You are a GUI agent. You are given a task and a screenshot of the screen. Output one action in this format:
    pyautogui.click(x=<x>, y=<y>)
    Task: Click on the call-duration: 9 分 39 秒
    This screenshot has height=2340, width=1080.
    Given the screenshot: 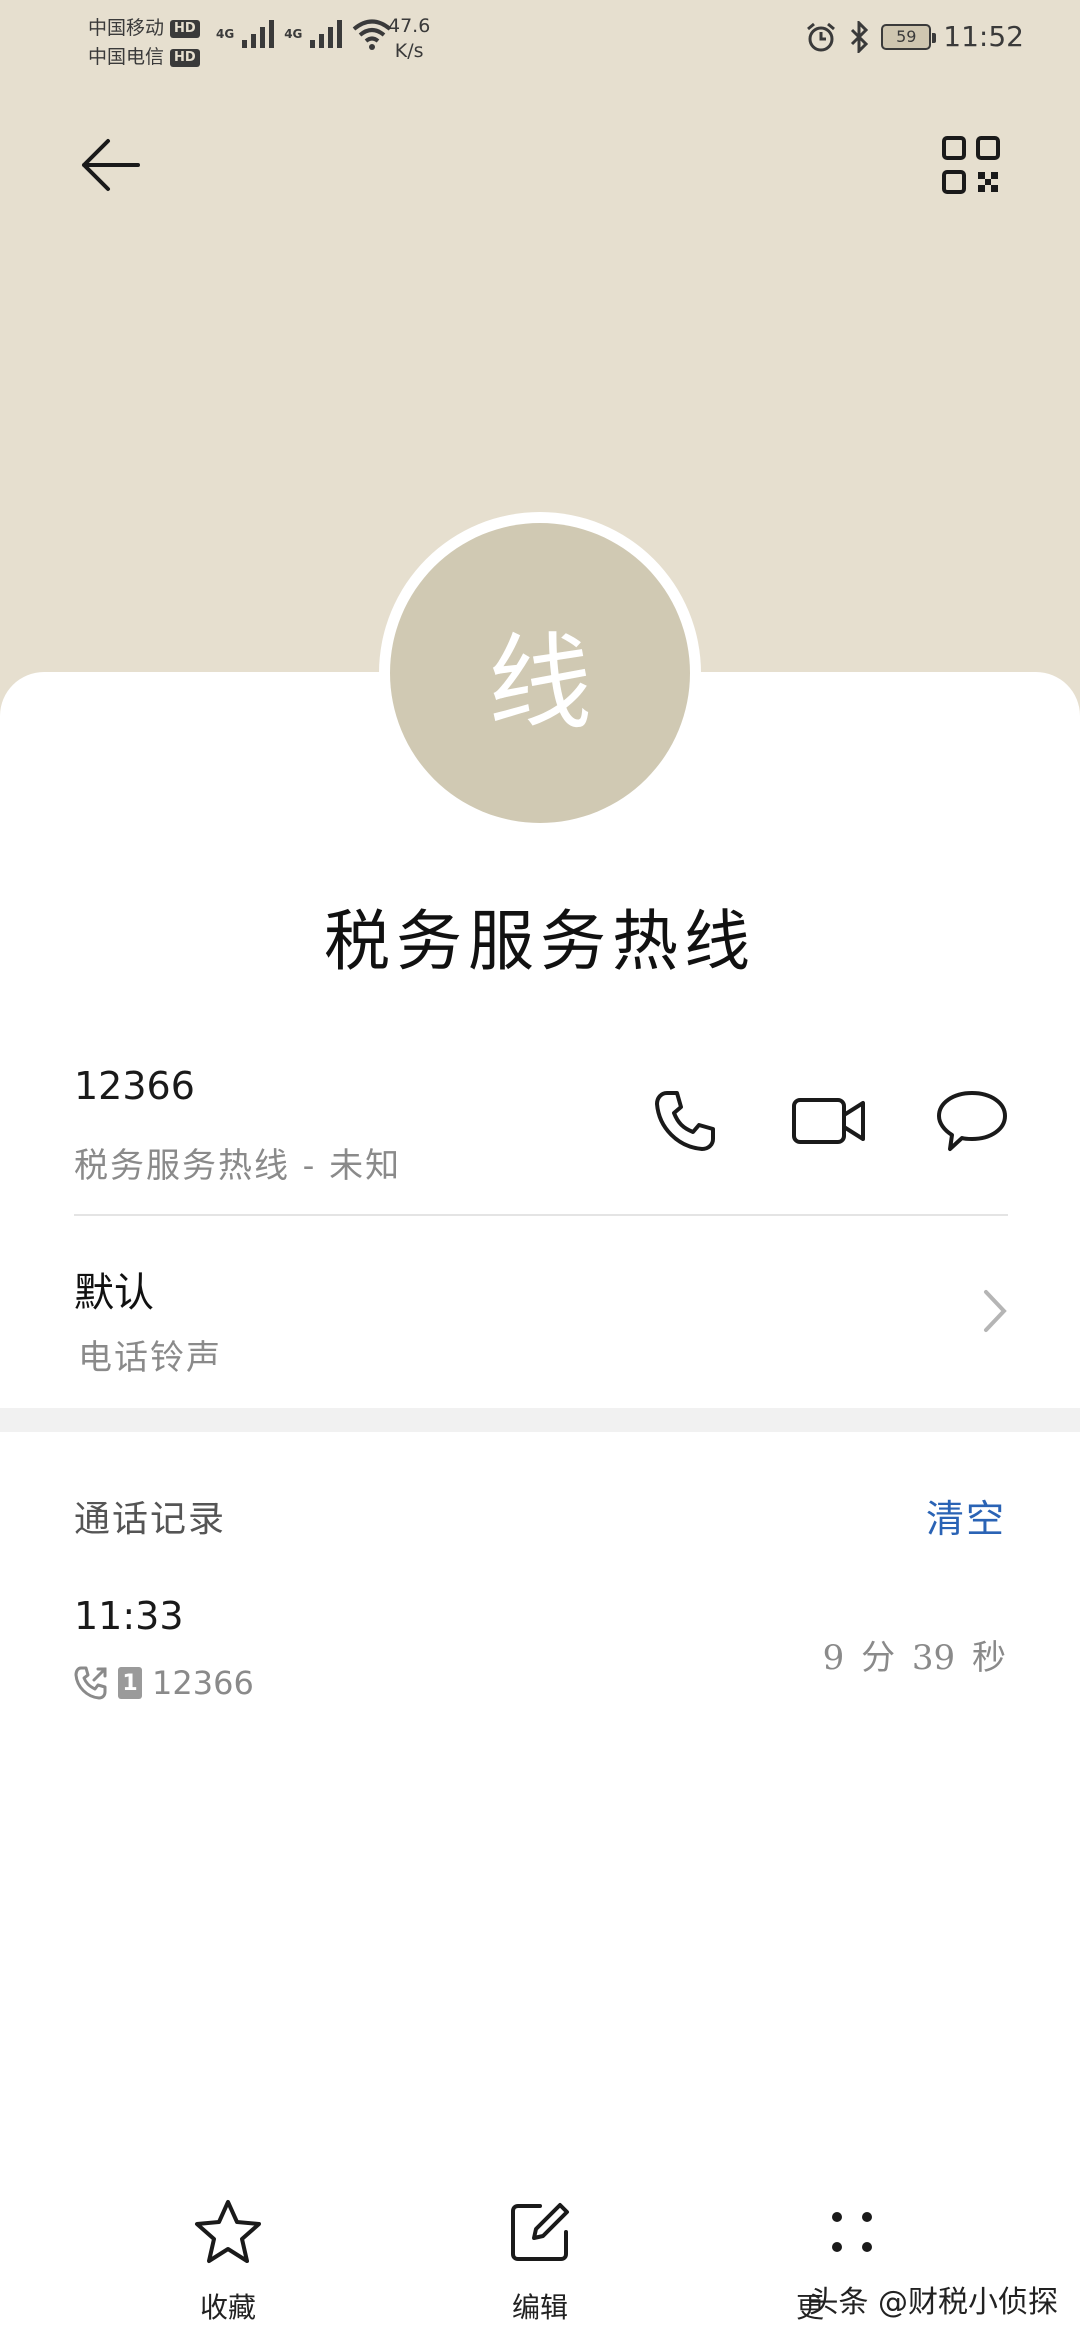 What is the action you would take?
    pyautogui.click(x=914, y=1658)
    